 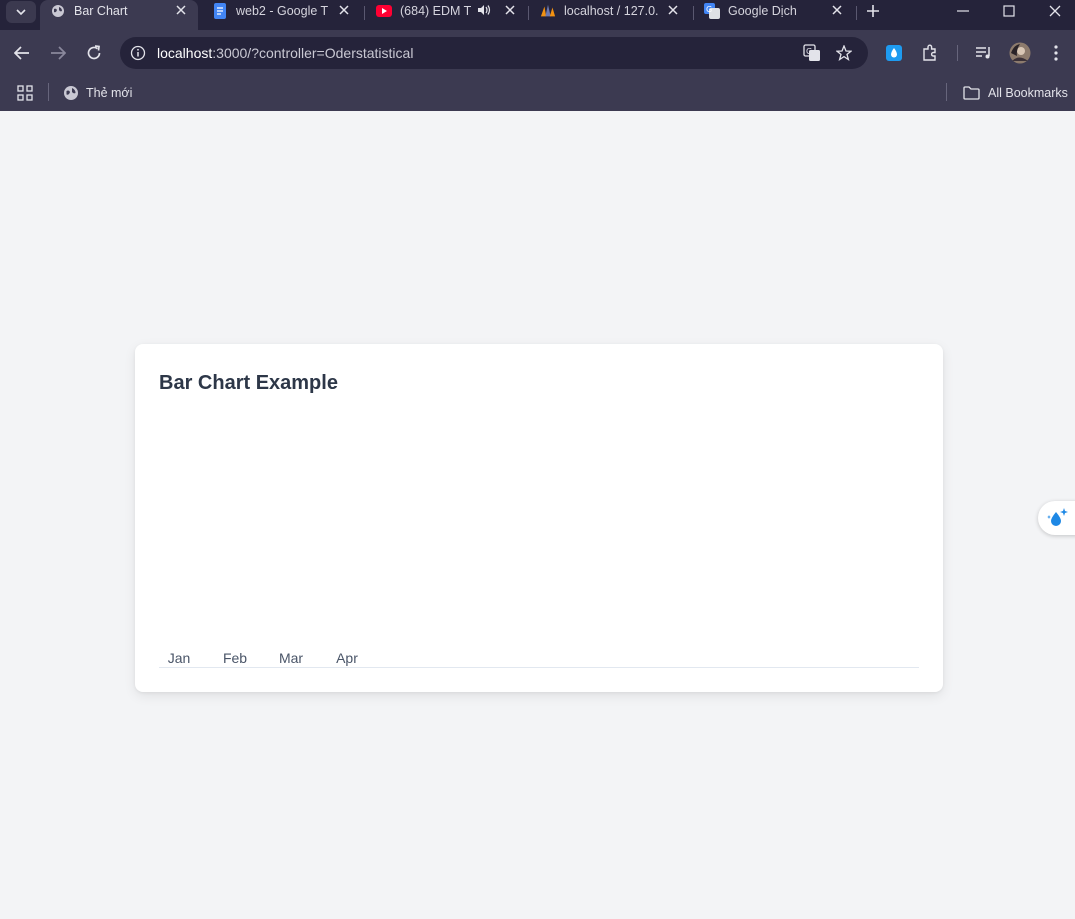 I want to click on chevron-down-icon, so click(x=21, y=12).